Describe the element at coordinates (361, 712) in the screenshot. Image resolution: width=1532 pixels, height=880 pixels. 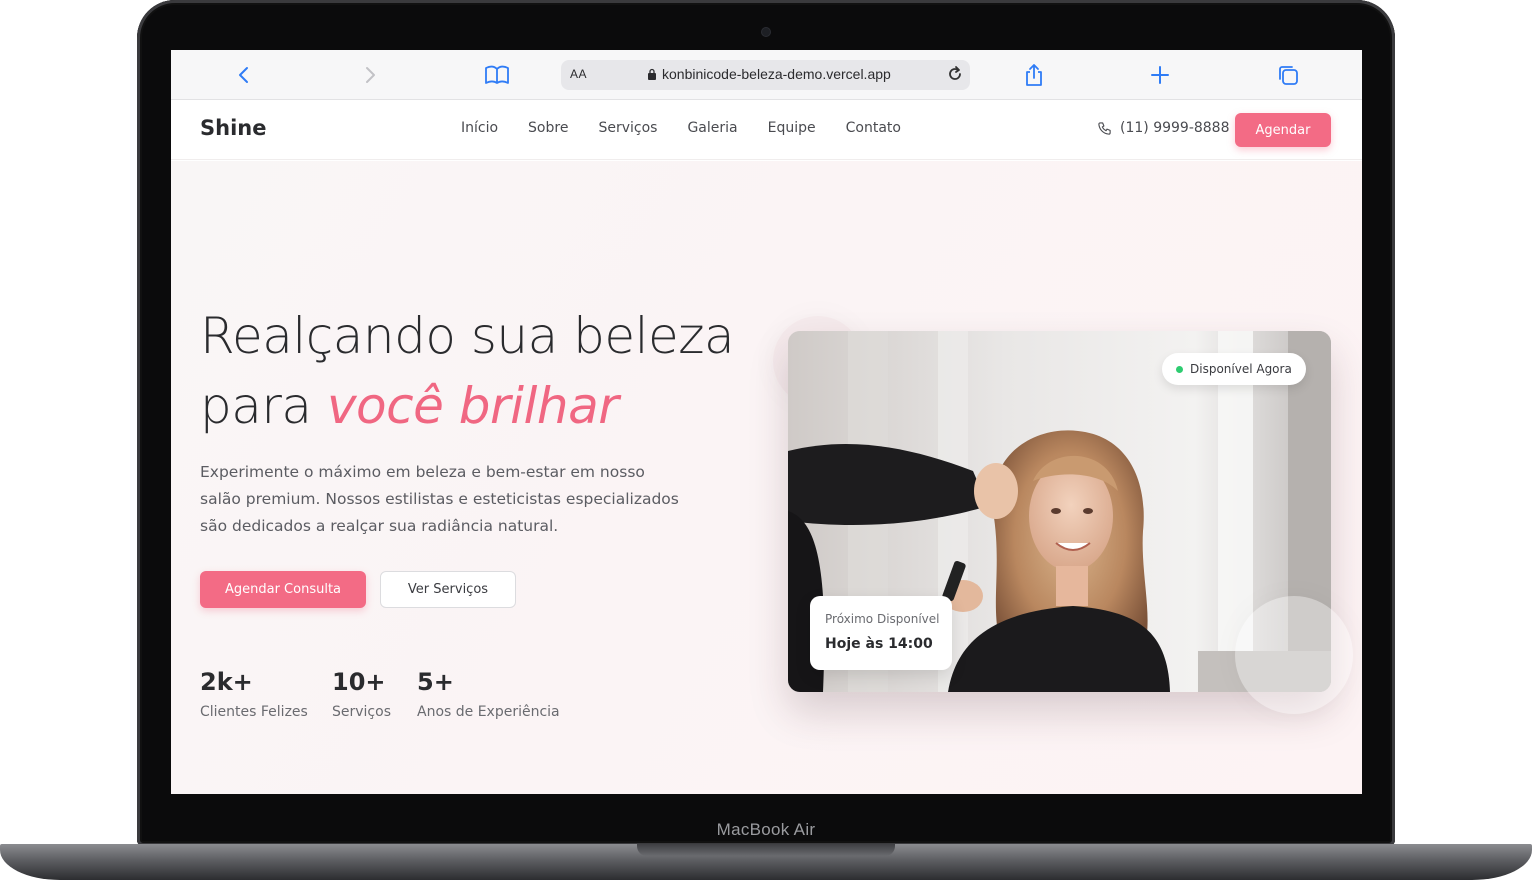
I see `stat-label: Serviços` at that location.